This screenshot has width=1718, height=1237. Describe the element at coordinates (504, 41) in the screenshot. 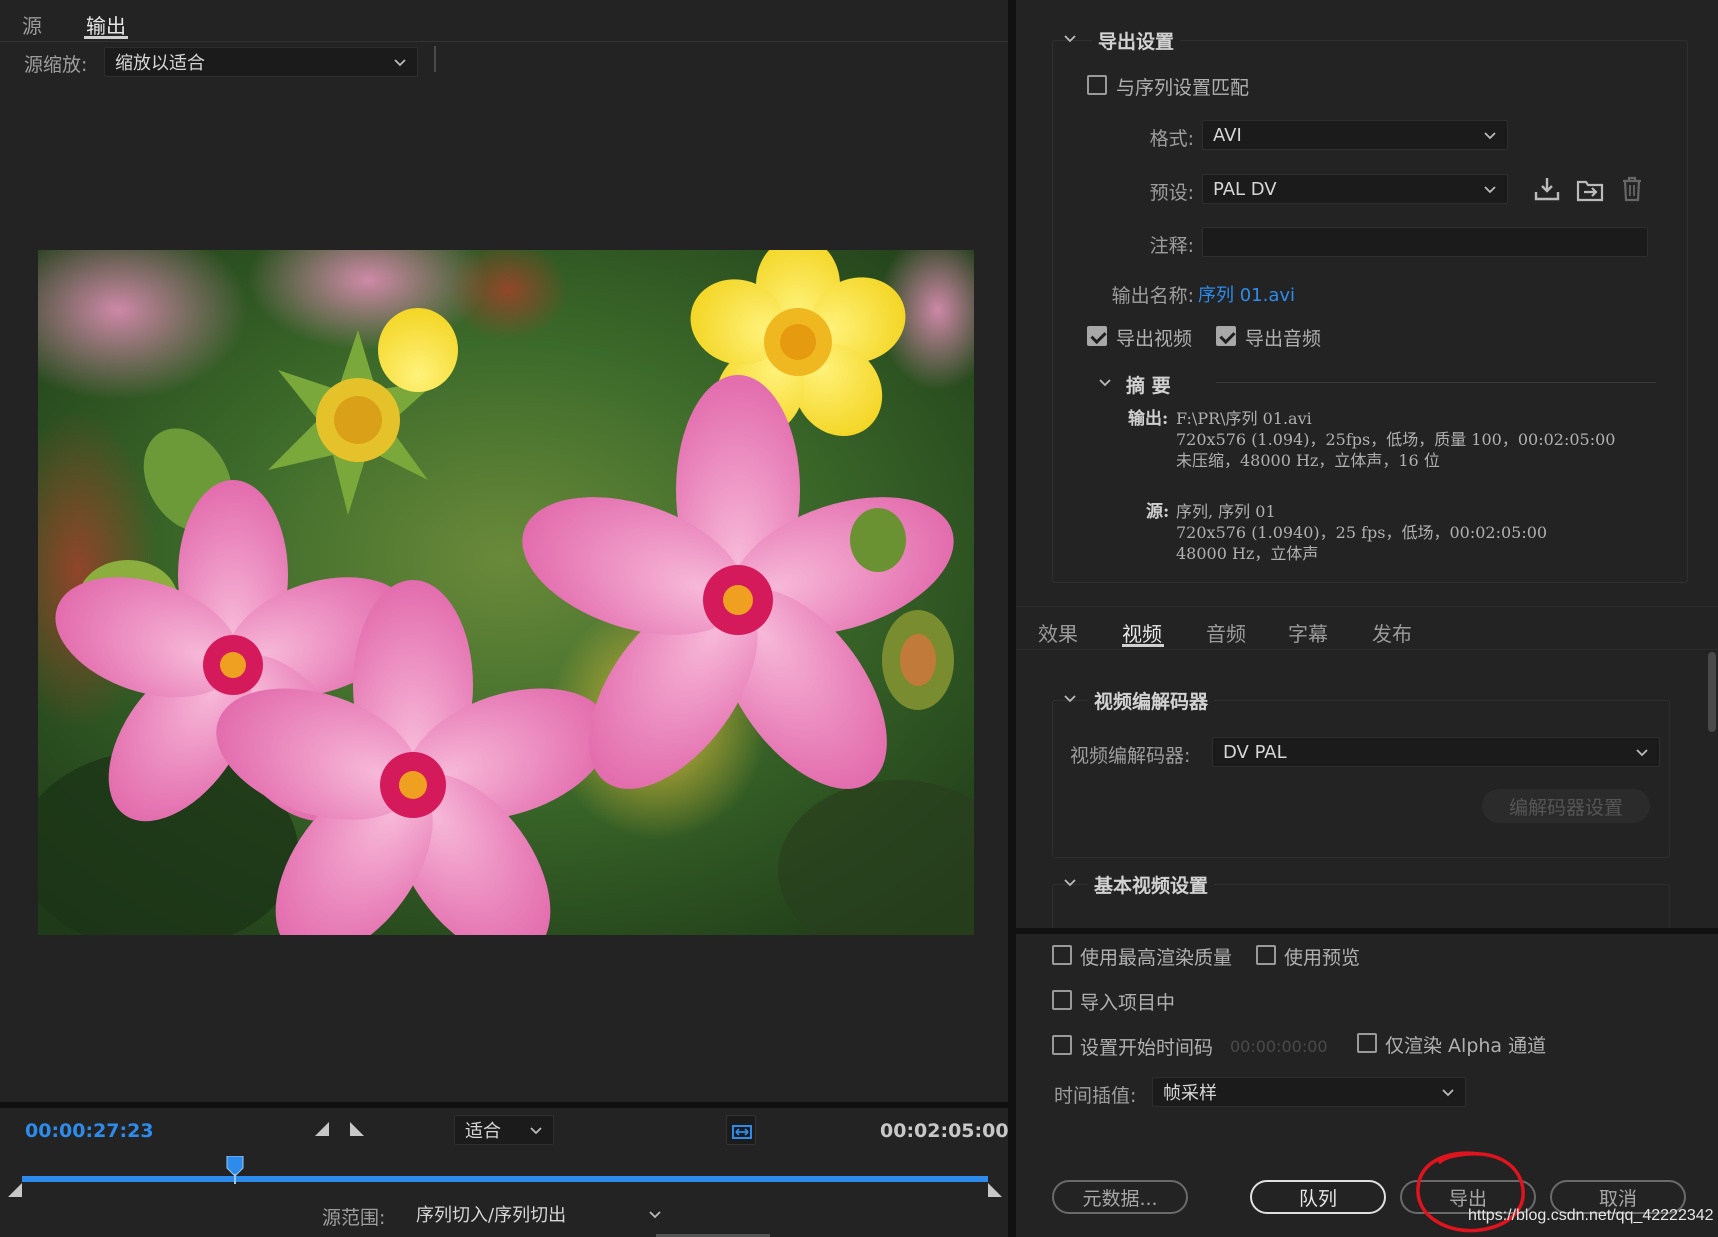

I see `tab-bar-divider` at that location.